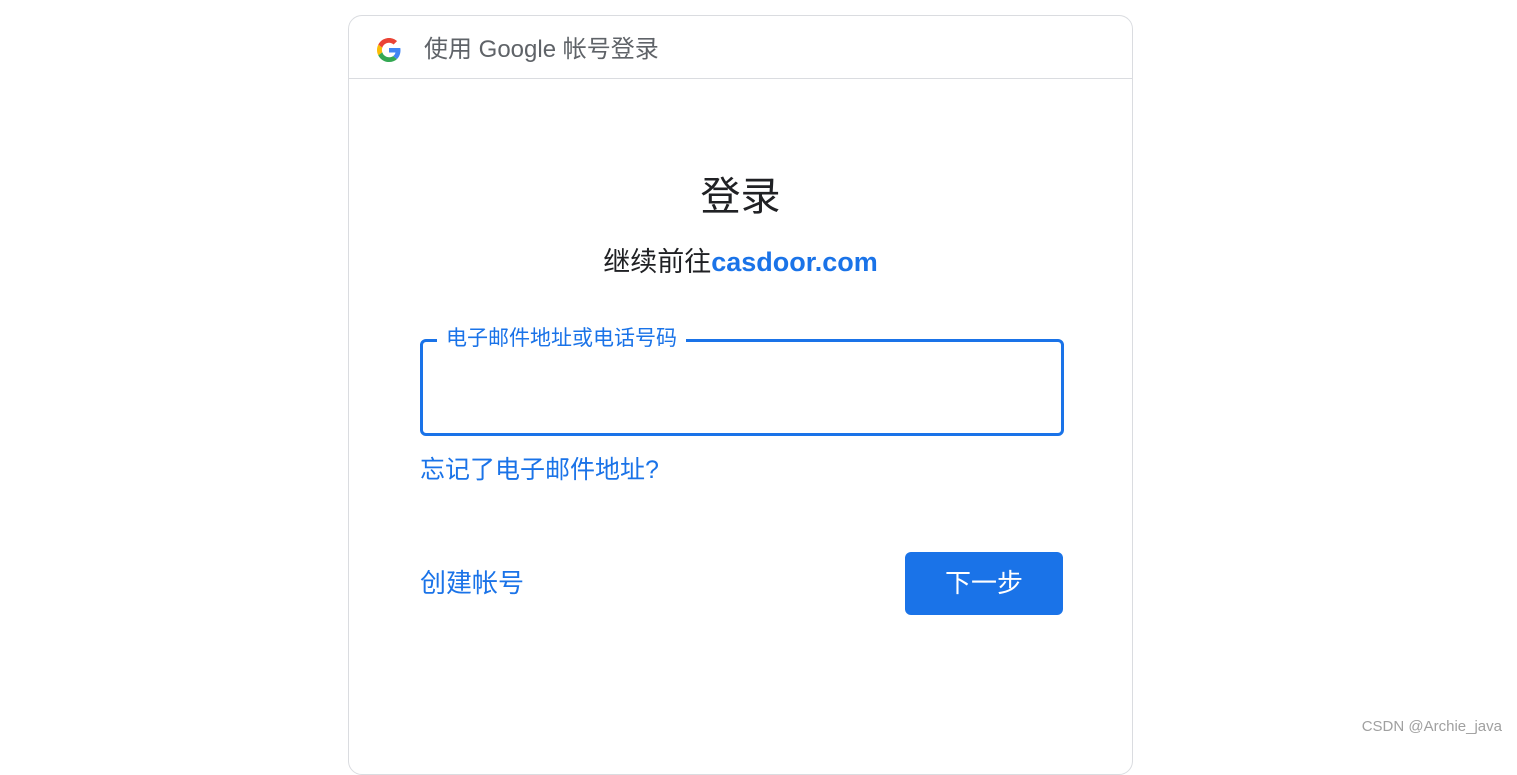 The height and width of the screenshot is (775, 1517). I want to click on continue-to-text: 继续前往casdoor.com, so click(740, 262).